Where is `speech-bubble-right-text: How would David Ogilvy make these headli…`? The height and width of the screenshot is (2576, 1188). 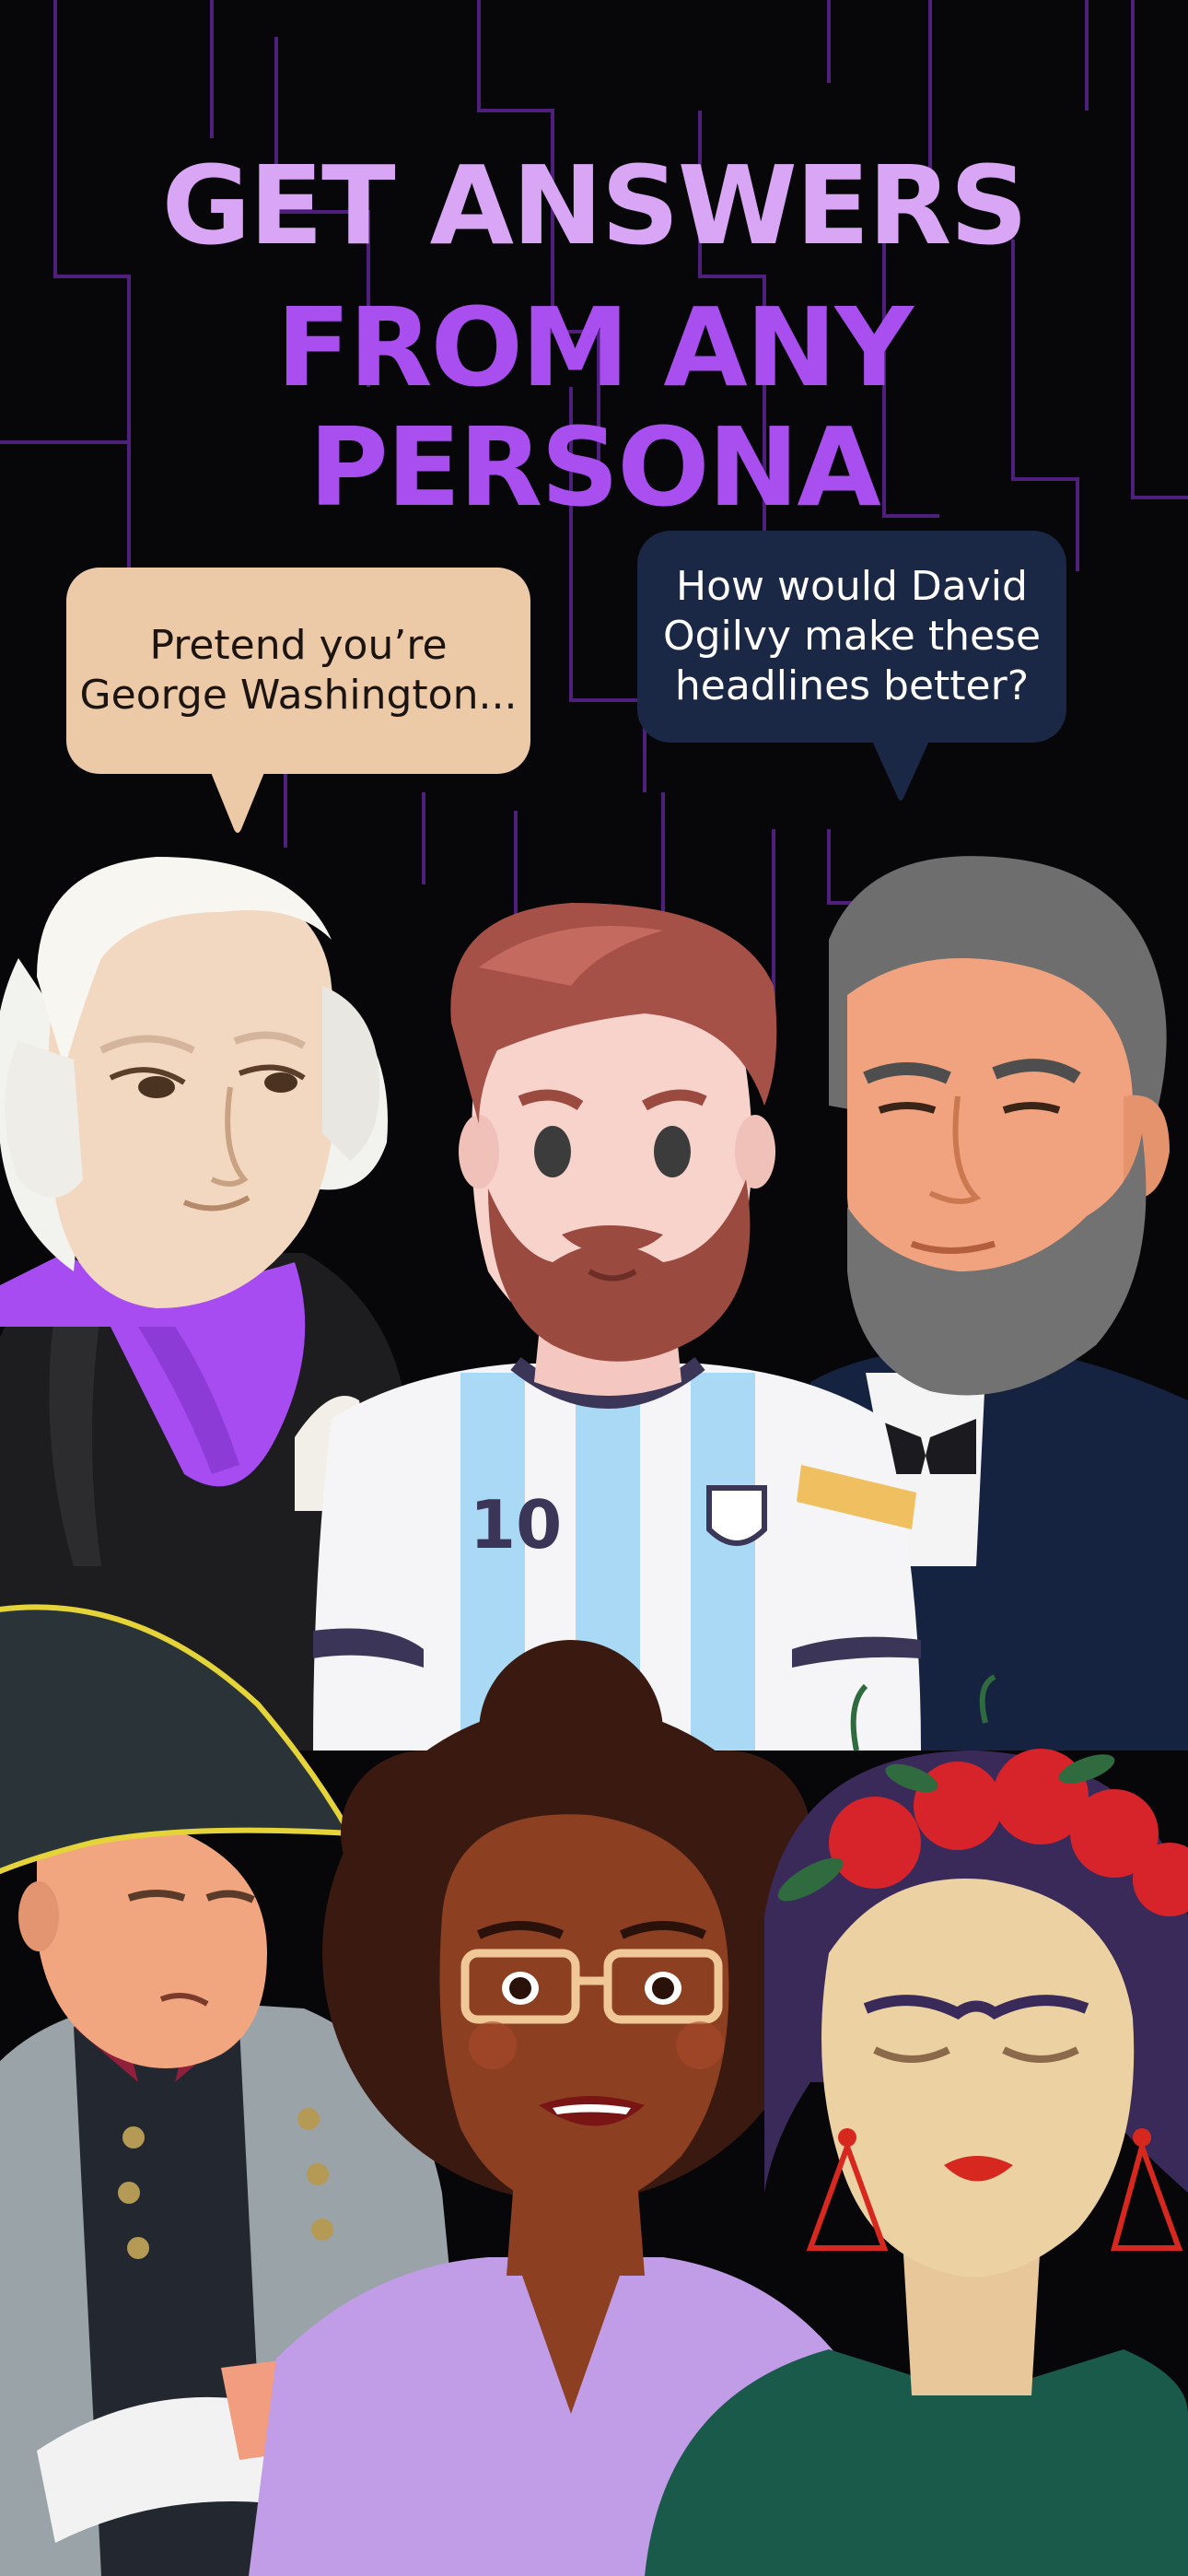 speech-bubble-right-text: How would David Ogilvy make these headli… is located at coordinates (852, 636).